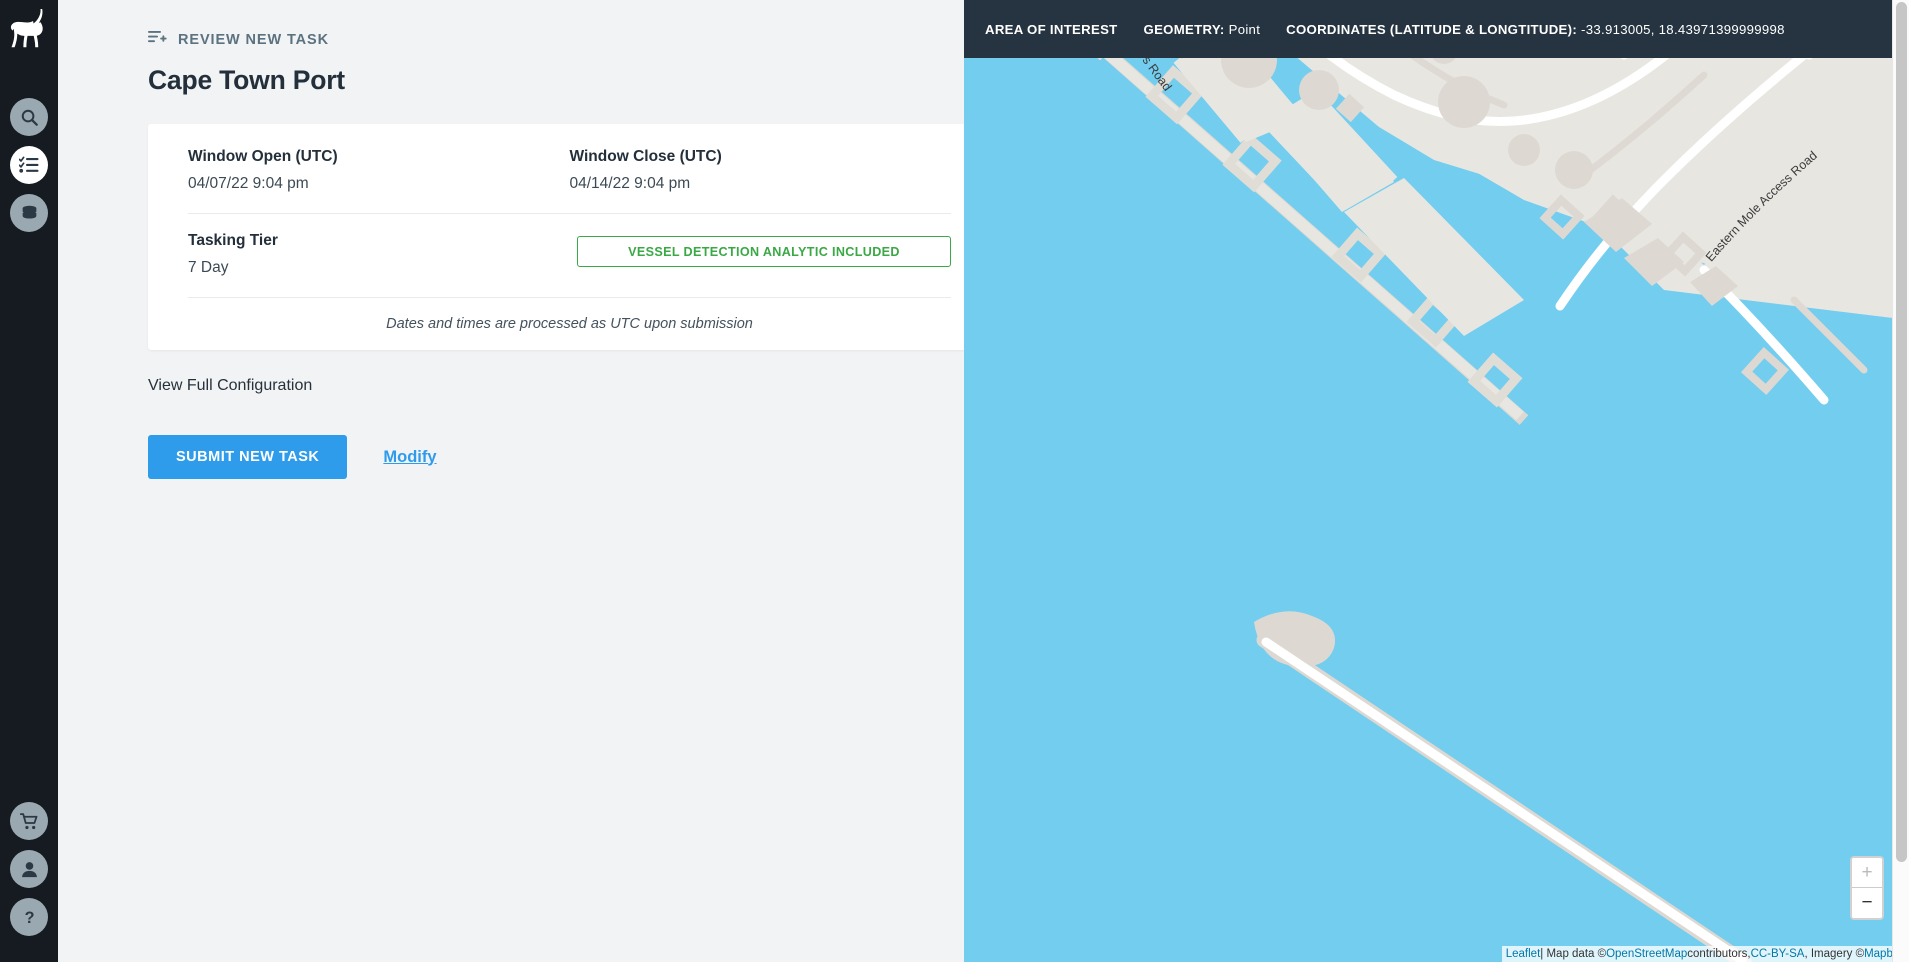 This screenshot has height=962, width=1909. Describe the element at coordinates (230, 385) in the screenshot. I see `view-full-configuration-label: View Full Configuration` at that location.